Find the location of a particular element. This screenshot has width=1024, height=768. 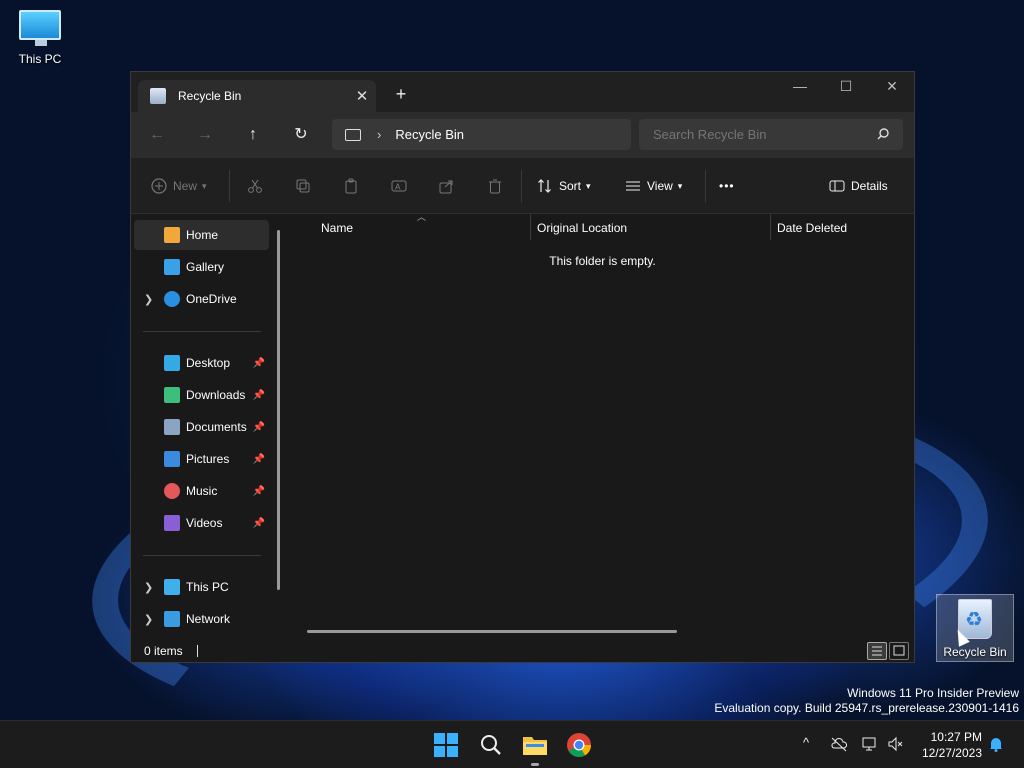

close-button: ✕ is located at coordinates (891, 87).